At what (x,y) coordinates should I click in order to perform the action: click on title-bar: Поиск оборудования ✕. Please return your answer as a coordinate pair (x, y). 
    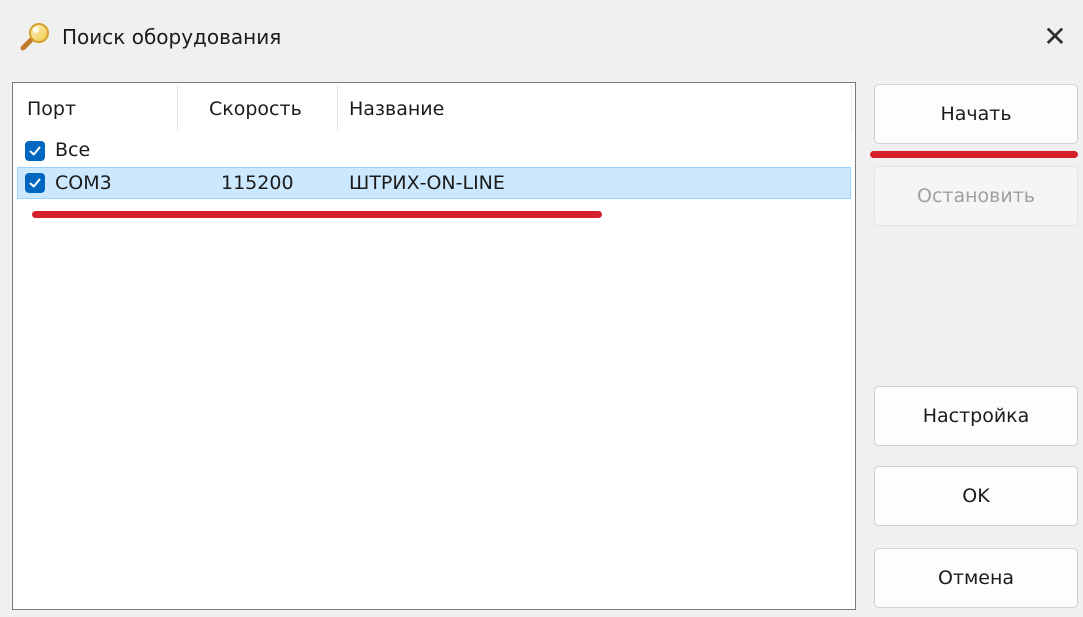
    Looking at the image, I should click on (541, 35).